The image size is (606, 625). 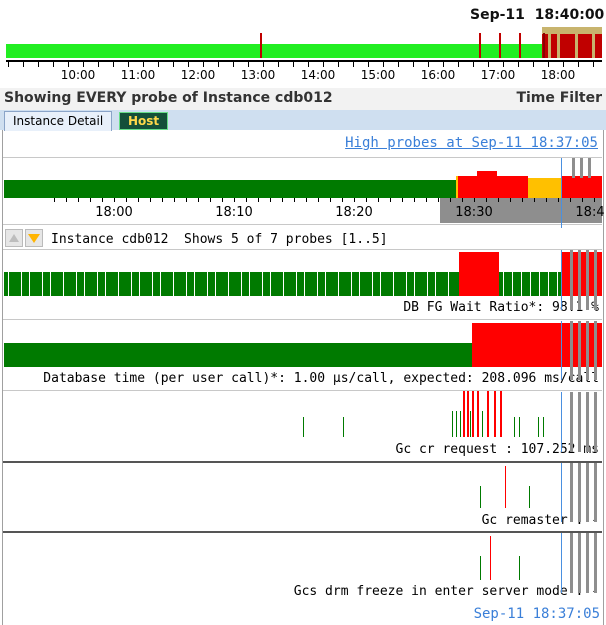 I want to click on timeline-ok-segment, so click(x=230, y=189).